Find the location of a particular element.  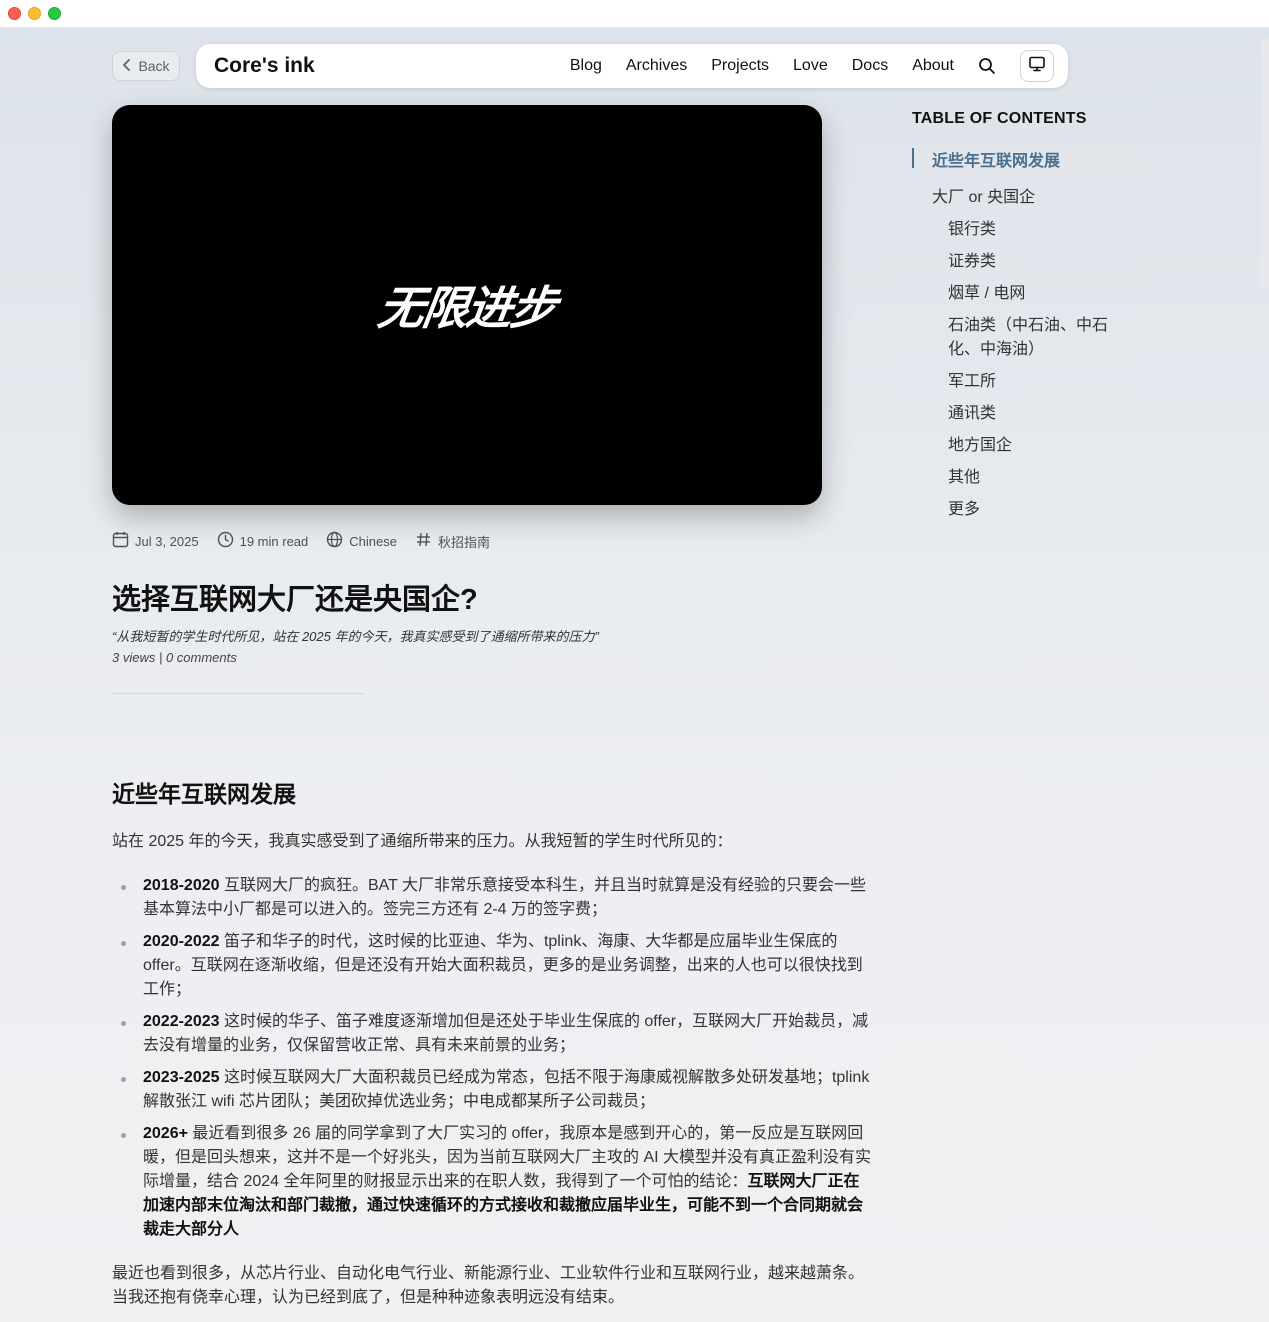

nav-link-projects: Projects is located at coordinates (740, 66).